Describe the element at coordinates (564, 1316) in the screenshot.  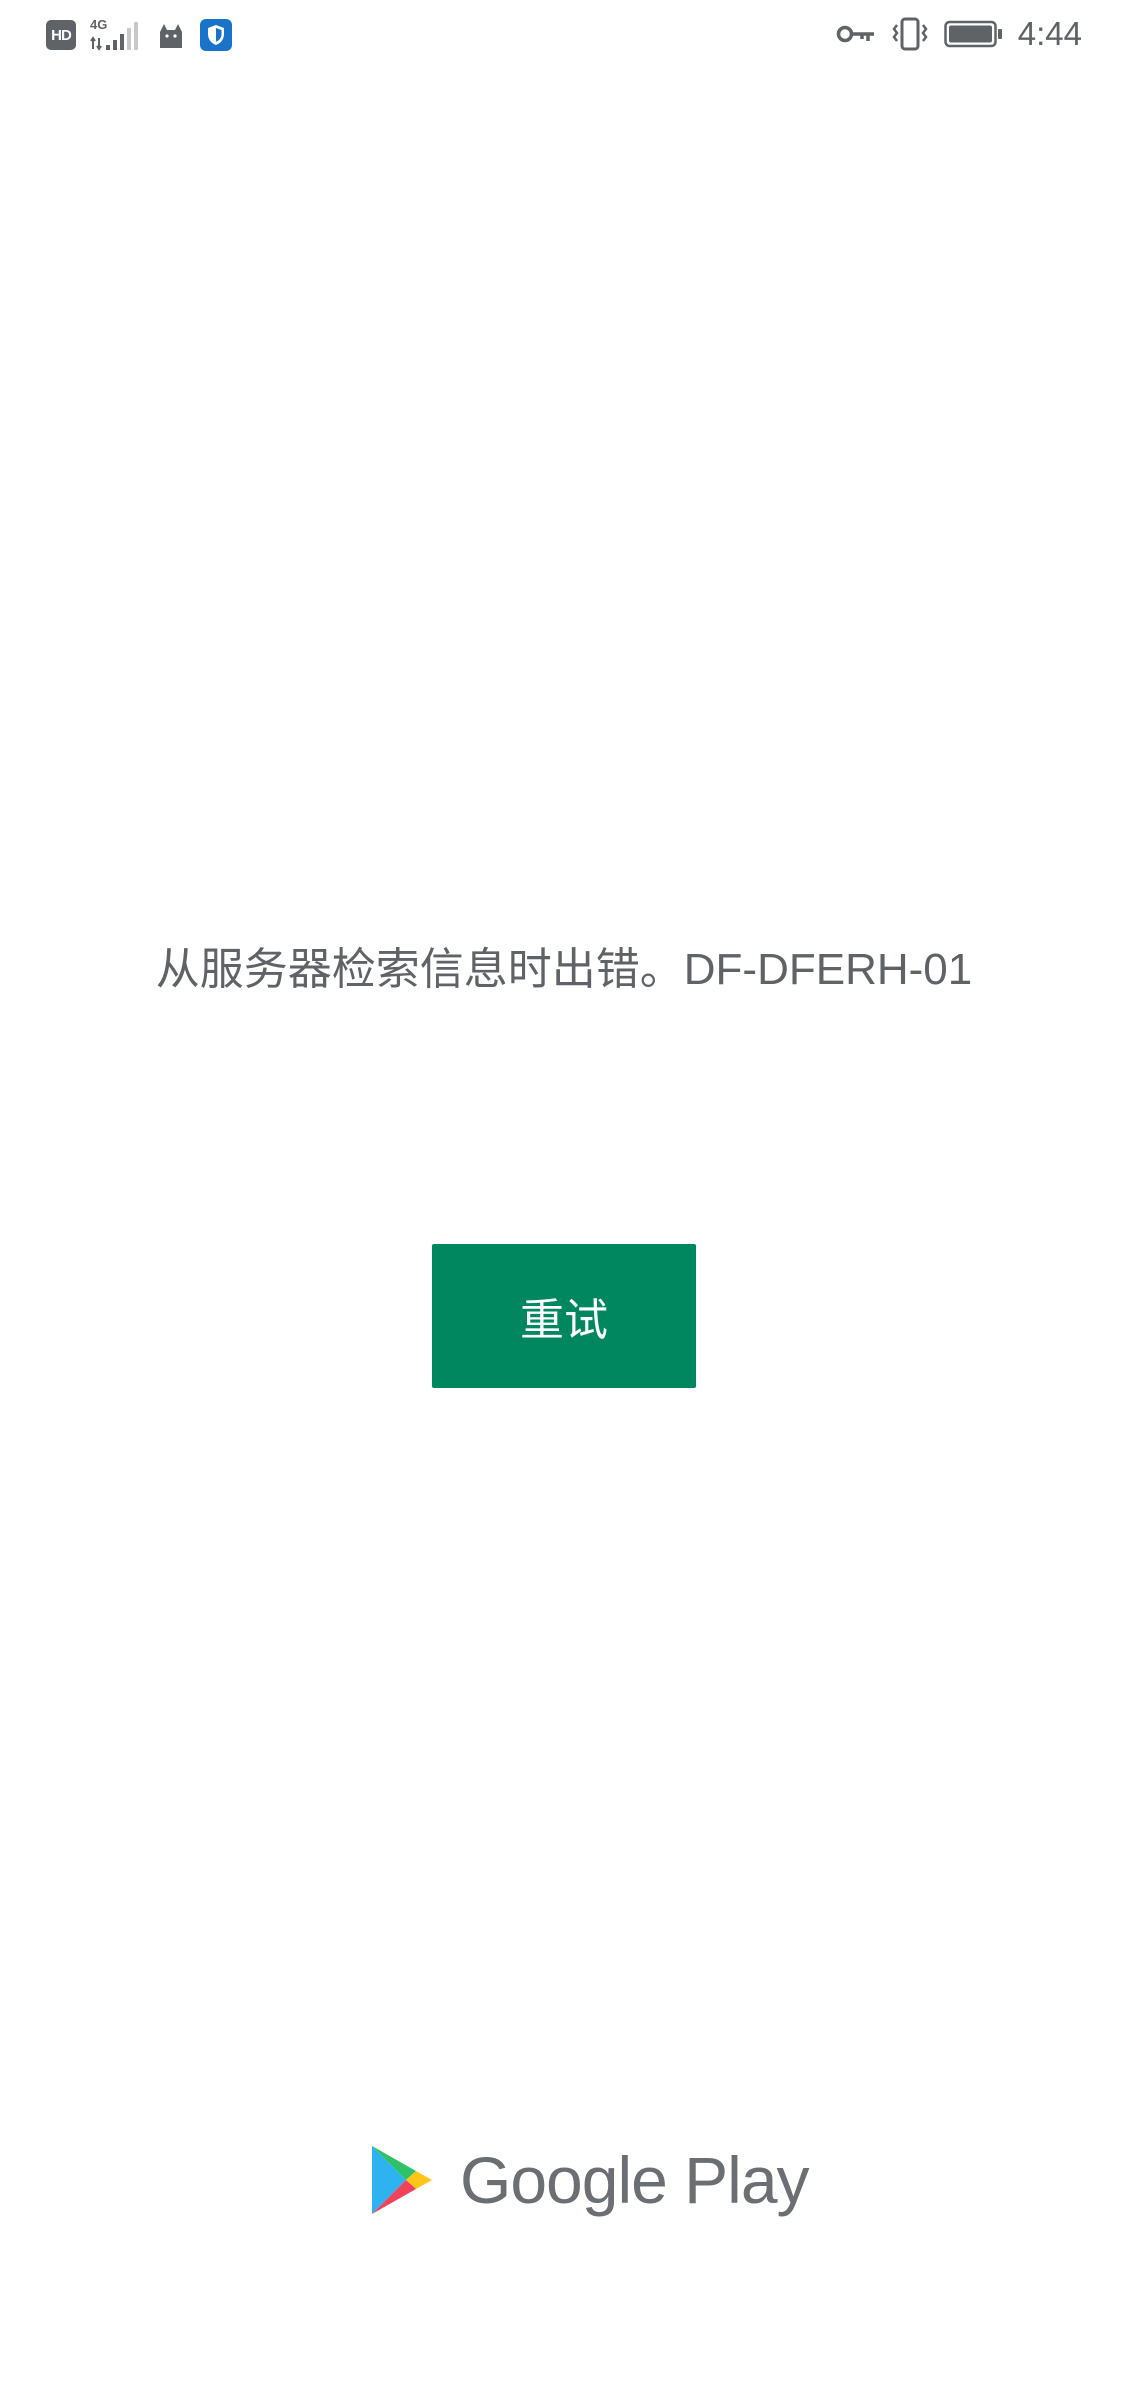
I see `retry-button: 重试` at that location.